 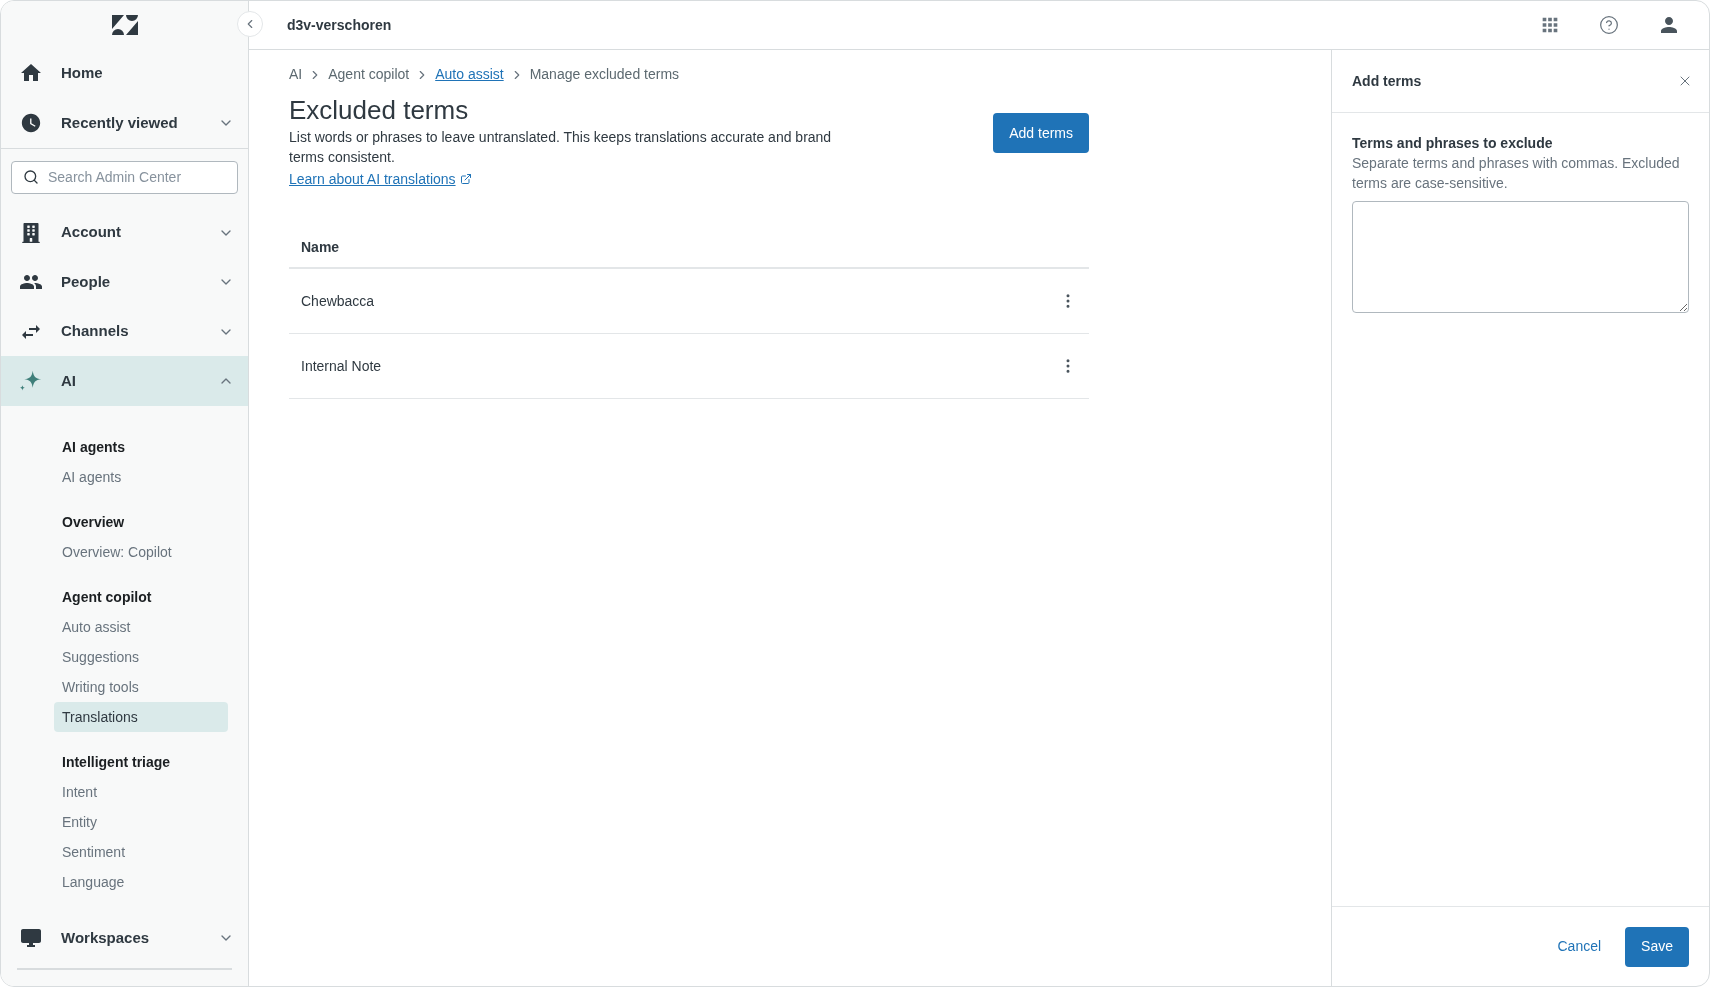 I want to click on subnav-item: AI agents, so click(x=141, y=477).